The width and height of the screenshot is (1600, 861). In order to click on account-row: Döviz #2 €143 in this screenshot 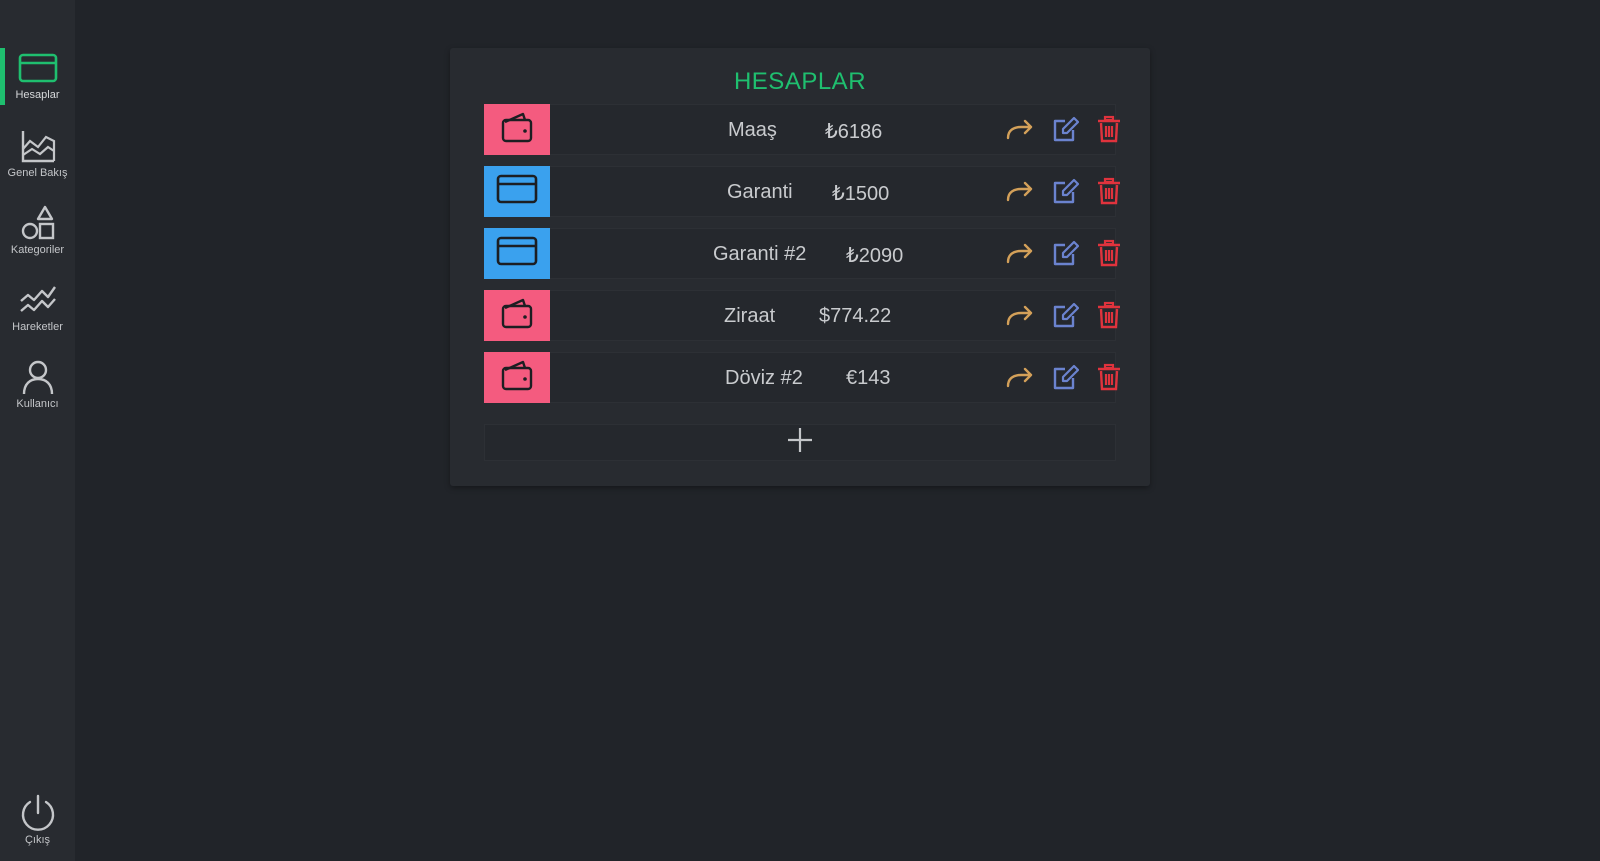, I will do `click(802, 377)`.